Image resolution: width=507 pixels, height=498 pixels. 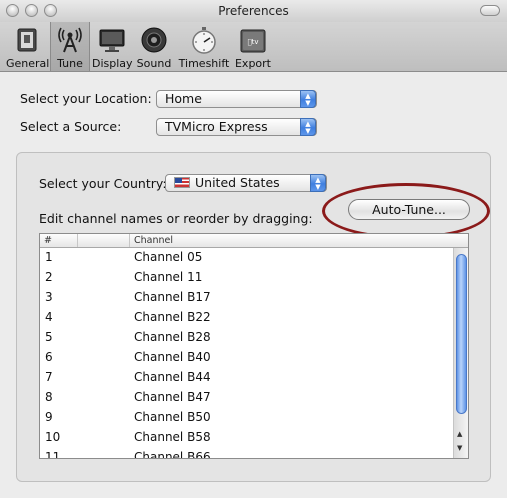 I want to click on row-number: 10, so click(x=53, y=437).